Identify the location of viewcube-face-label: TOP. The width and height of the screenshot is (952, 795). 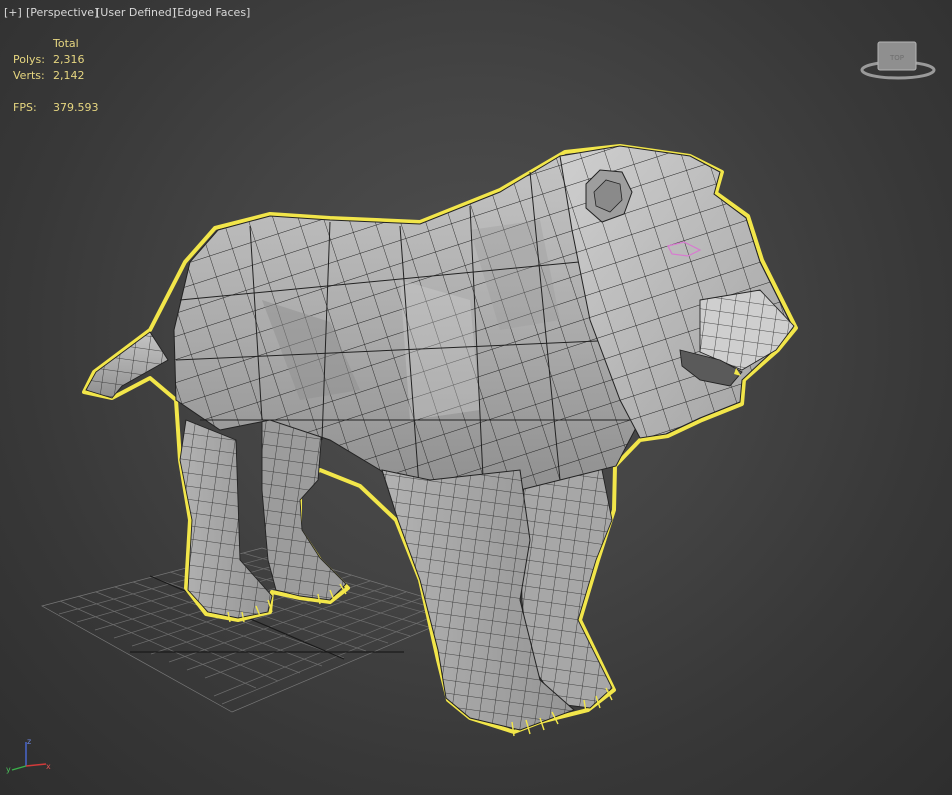
(896, 58).